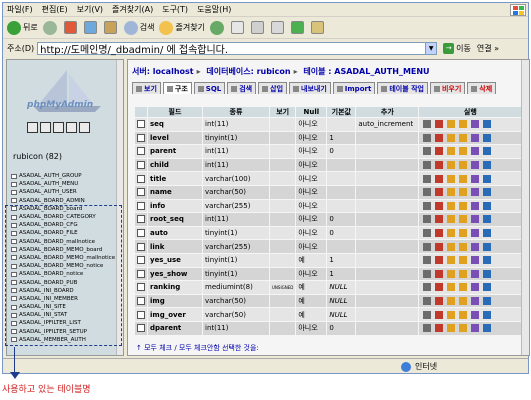 The image size is (531, 400). Describe the element at coordinates (84, 127) in the screenshot. I see `reload-icon` at that location.